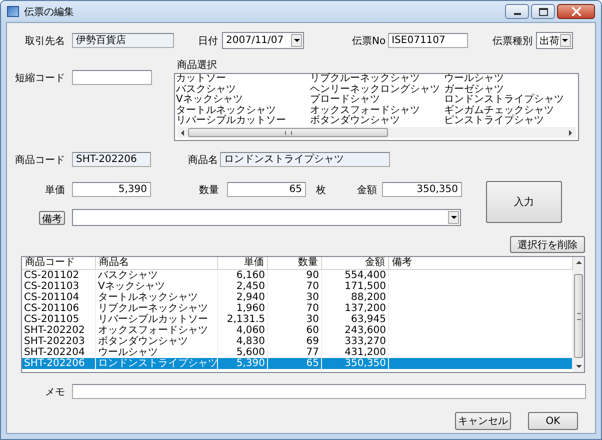  What do you see at coordinates (355, 319) in the screenshot?
I see `table-cell: 63,945` at bounding box center [355, 319].